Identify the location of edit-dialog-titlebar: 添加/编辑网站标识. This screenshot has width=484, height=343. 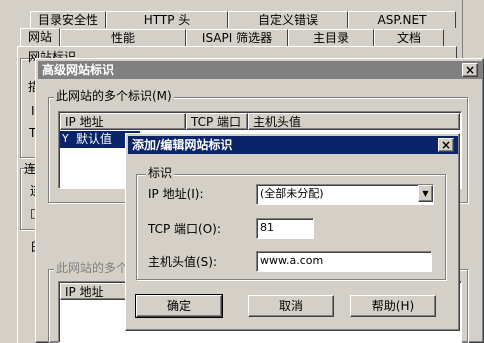
(293, 145).